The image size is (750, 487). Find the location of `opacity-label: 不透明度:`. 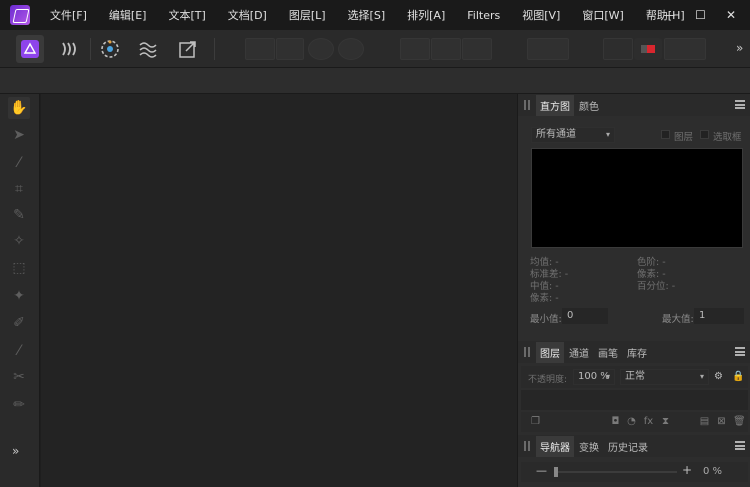

opacity-label: 不透明度: is located at coordinates (548, 380).